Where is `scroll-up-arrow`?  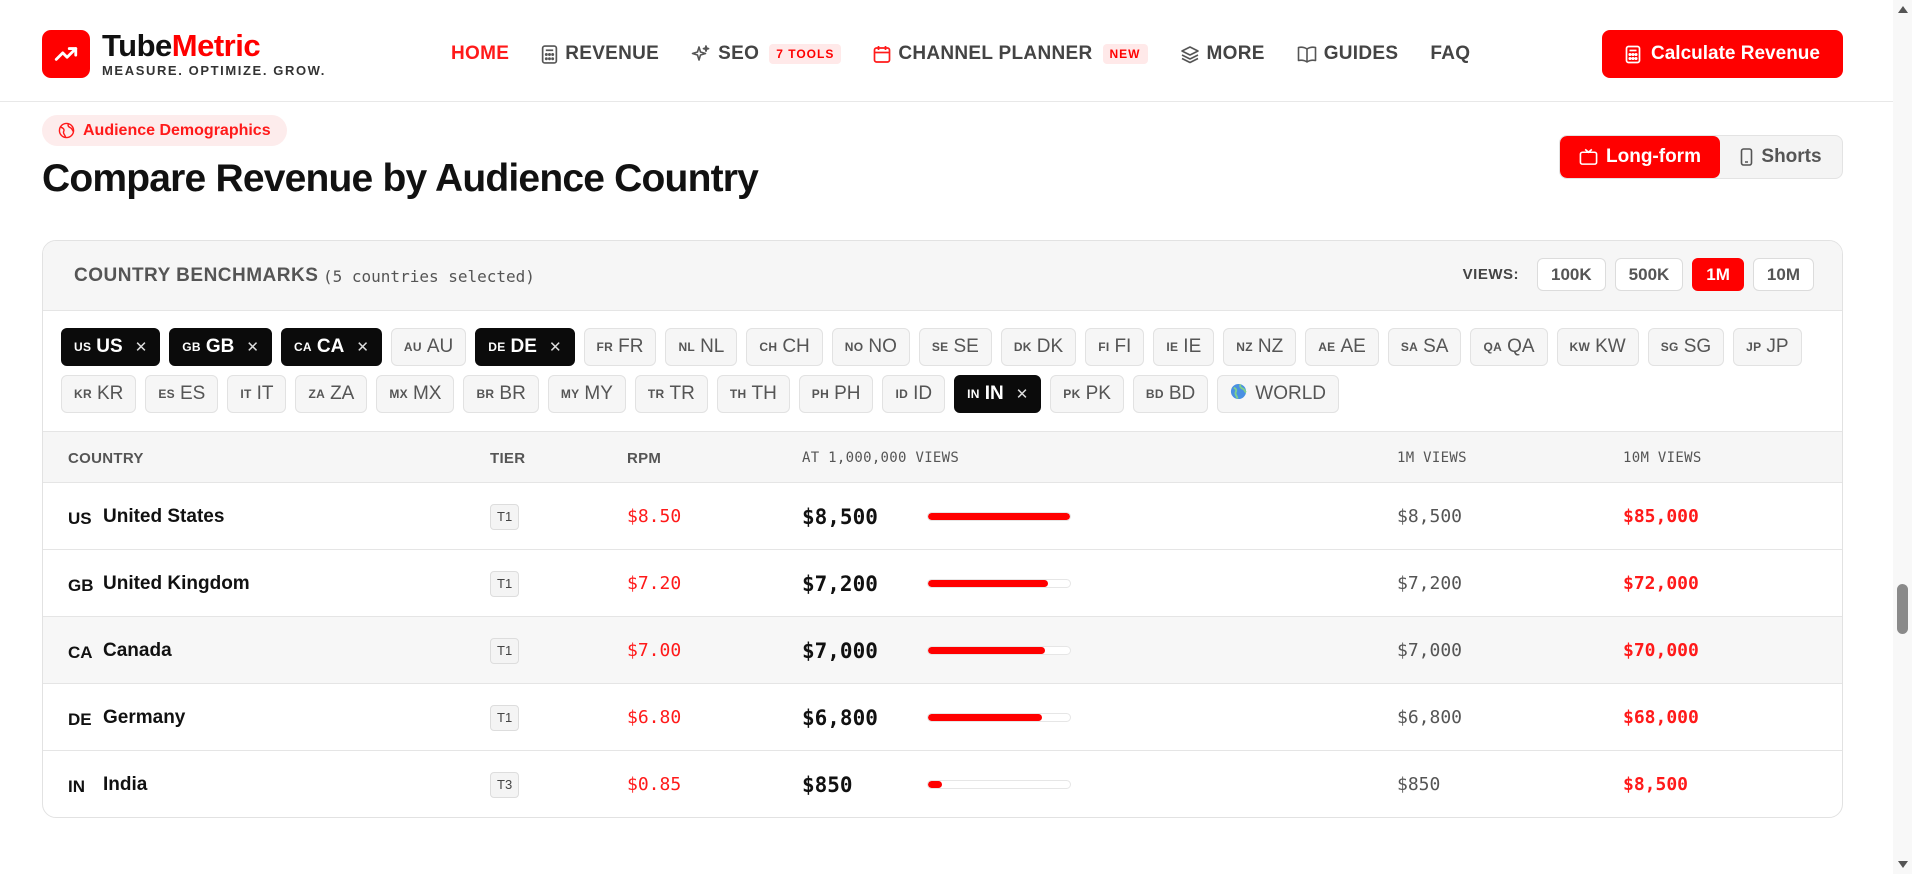 scroll-up-arrow is located at coordinates (1903, 9).